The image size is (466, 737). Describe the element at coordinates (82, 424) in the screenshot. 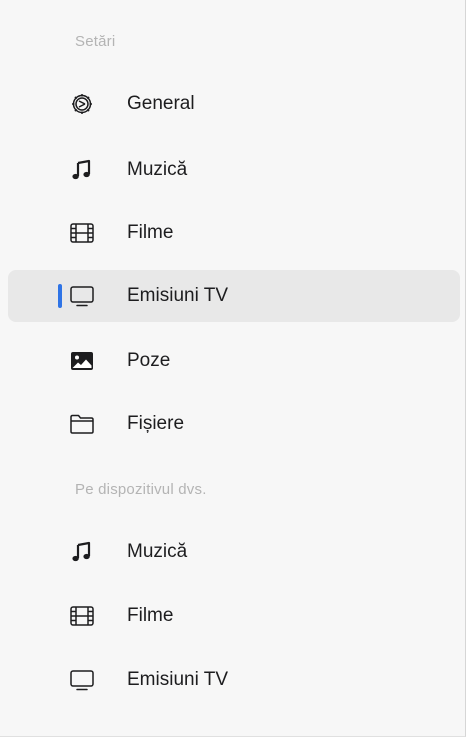

I see `folder-icon` at that location.